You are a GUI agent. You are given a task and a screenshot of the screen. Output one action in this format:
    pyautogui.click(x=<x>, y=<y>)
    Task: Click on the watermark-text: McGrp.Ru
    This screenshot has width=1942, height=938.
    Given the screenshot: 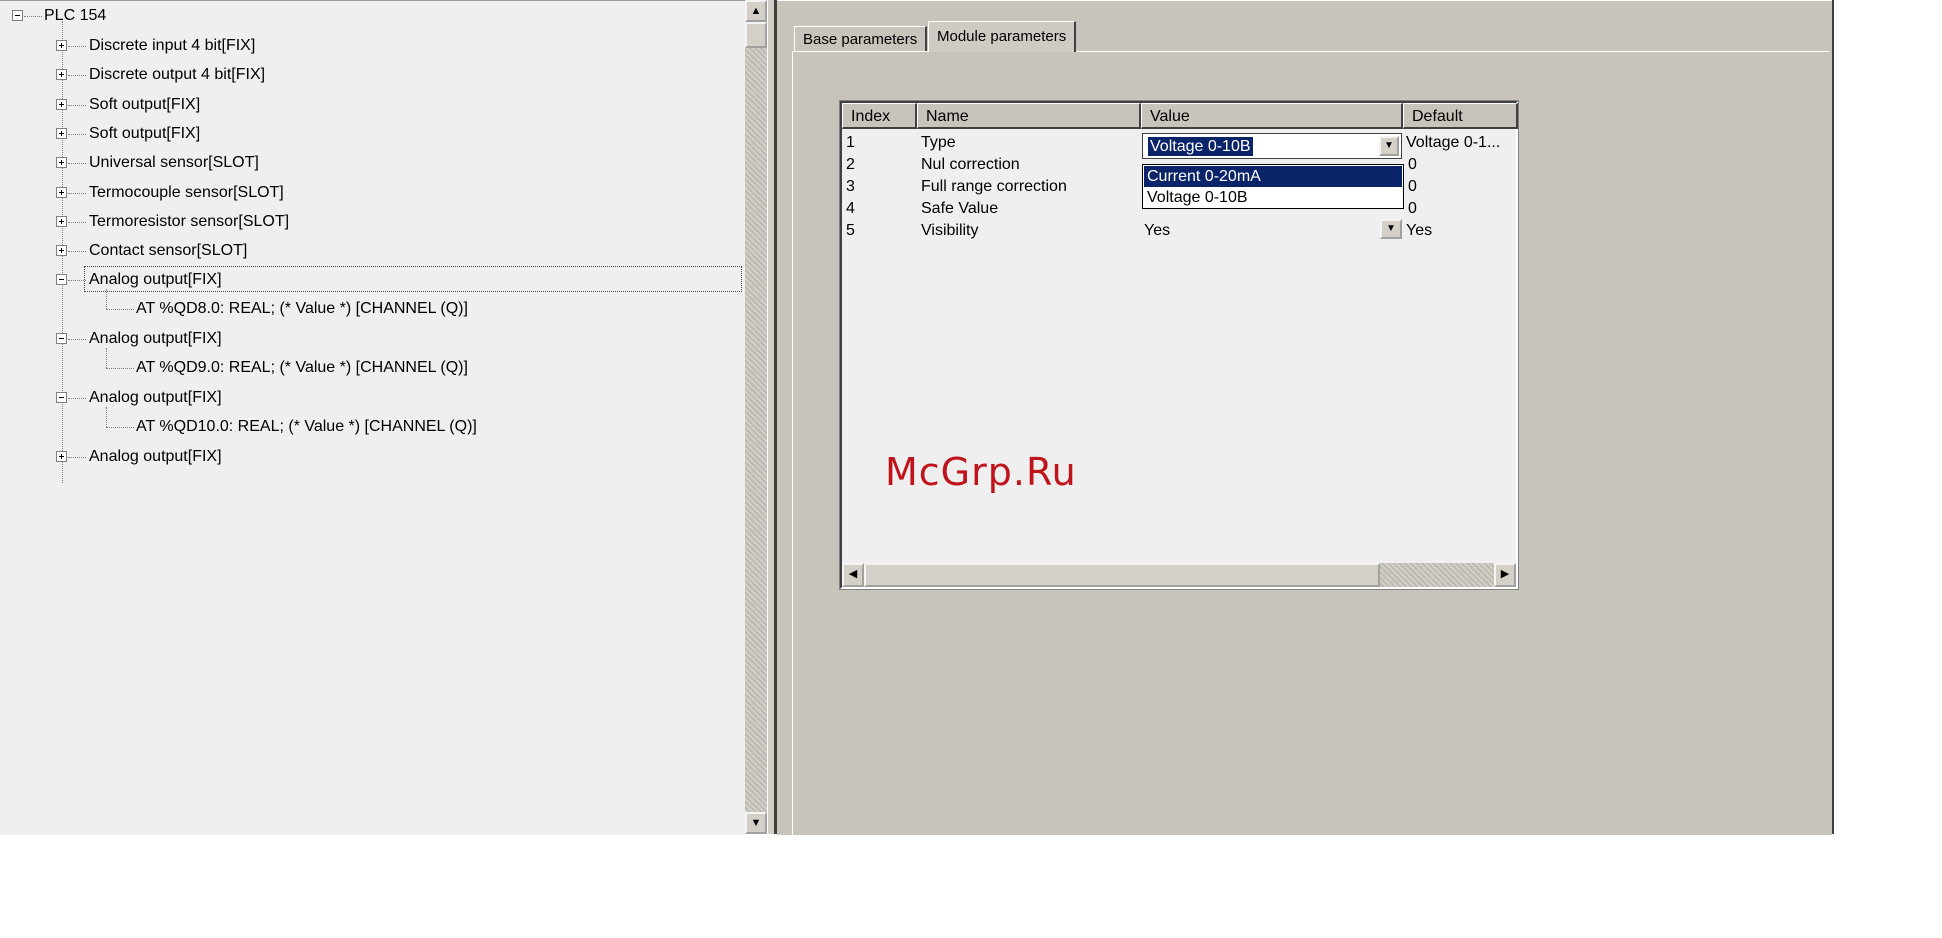 What is the action you would take?
    pyautogui.click(x=981, y=472)
    